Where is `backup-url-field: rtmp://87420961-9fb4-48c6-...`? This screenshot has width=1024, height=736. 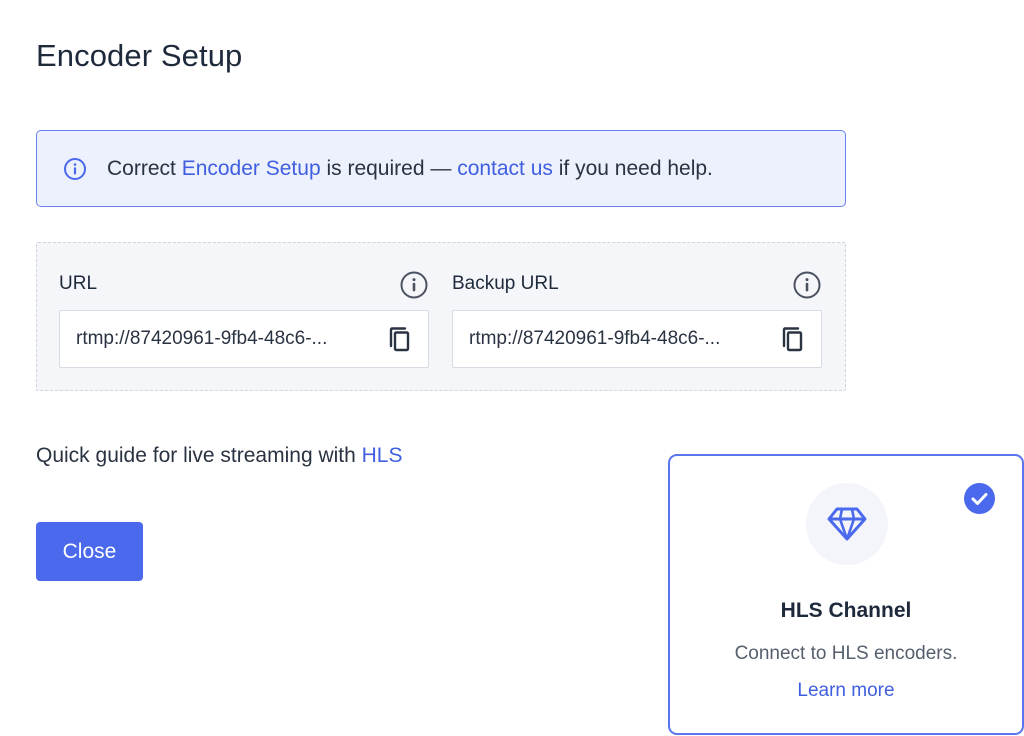
backup-url-field: rtmp://87420961-9fb4-48c6-... is located at coordinates (637, 339).